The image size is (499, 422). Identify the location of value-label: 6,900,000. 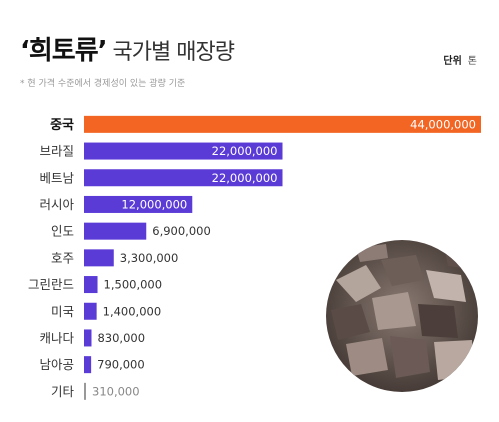
(181, 231).